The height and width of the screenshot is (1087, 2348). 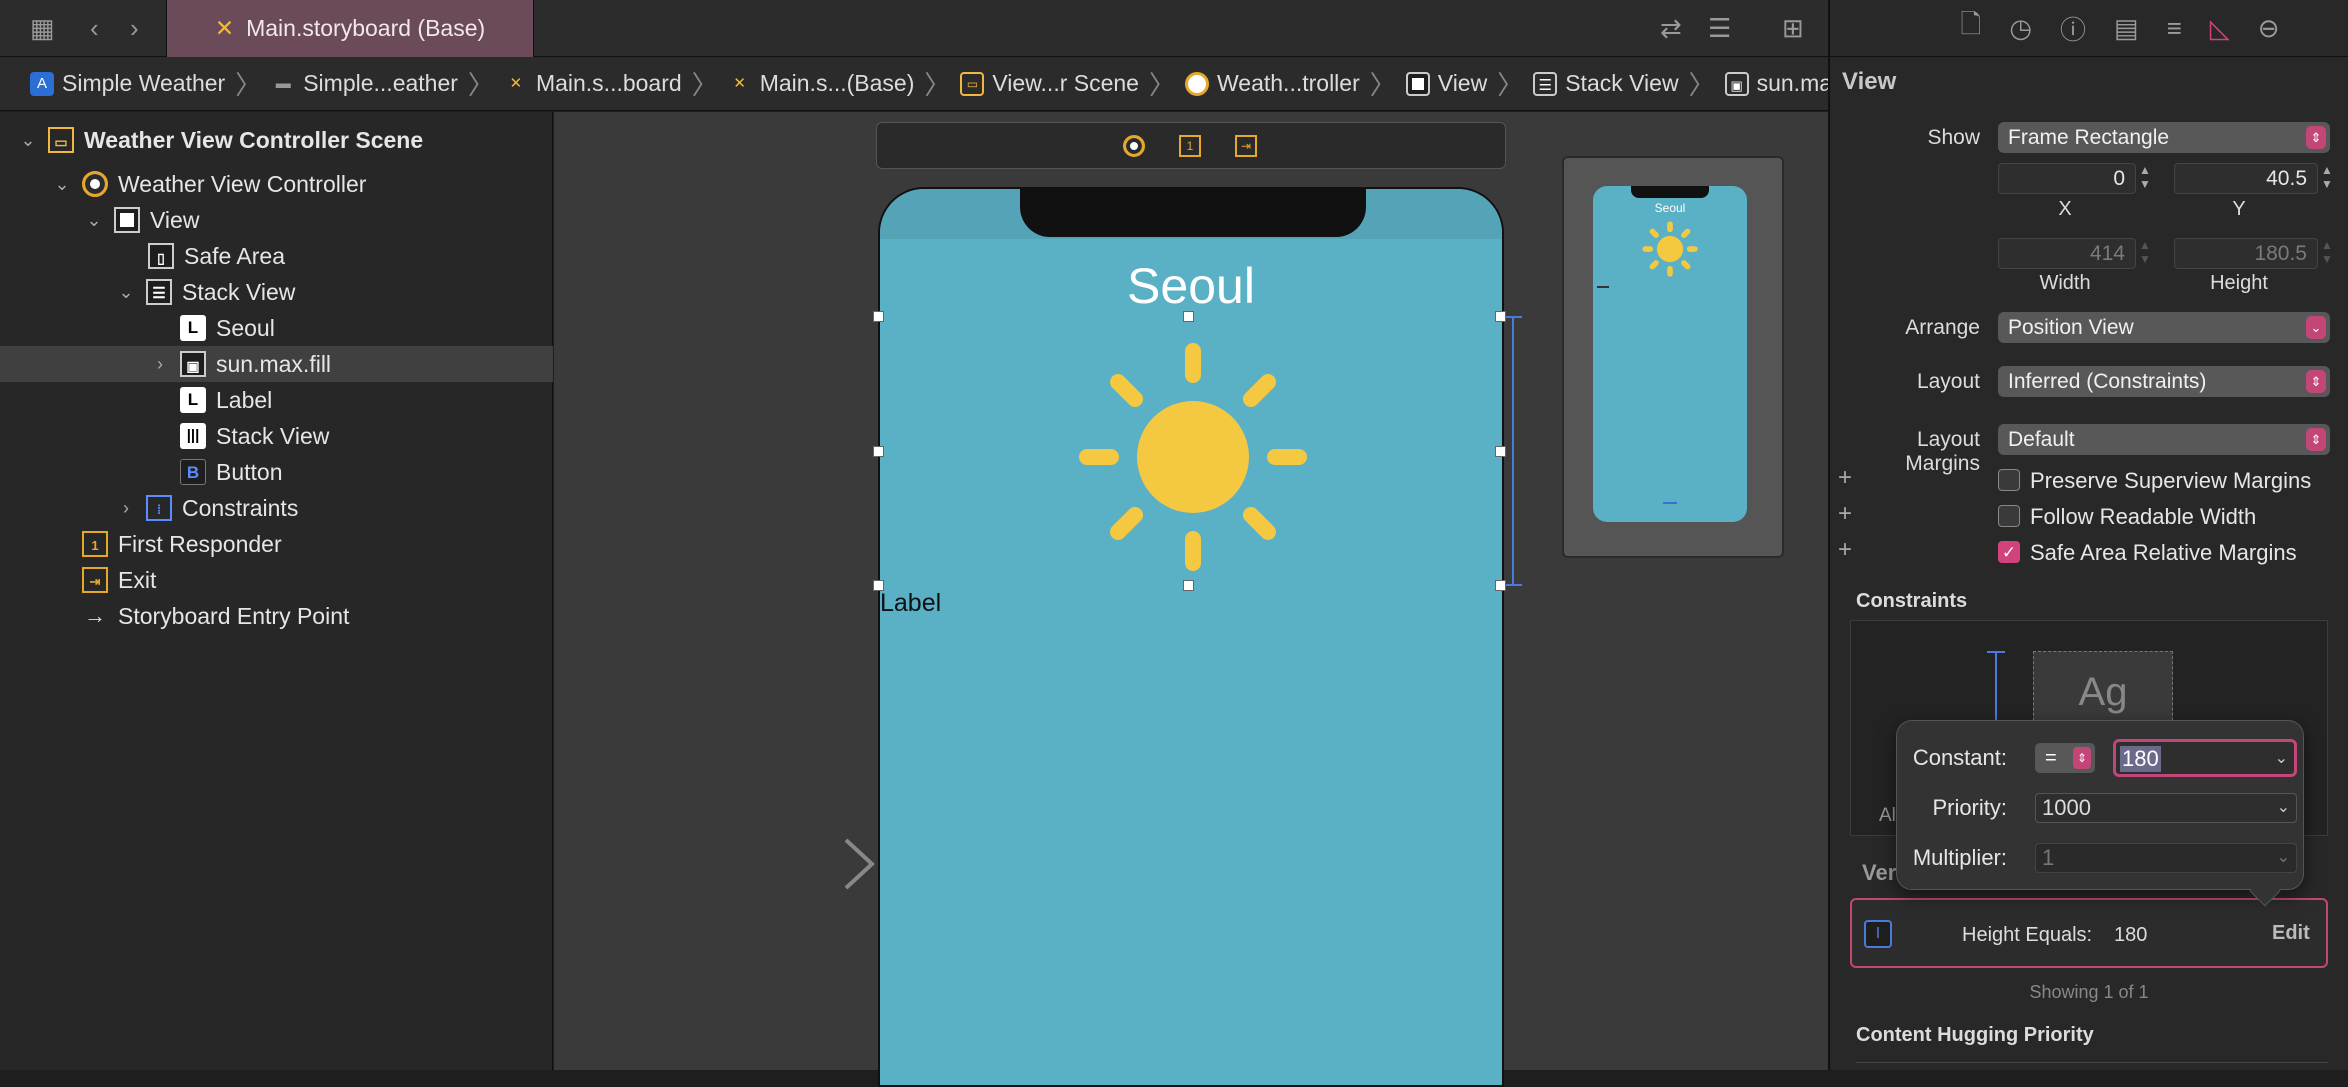 I want to click on exit-icon: ⇥, so click(x=1246, y=146).